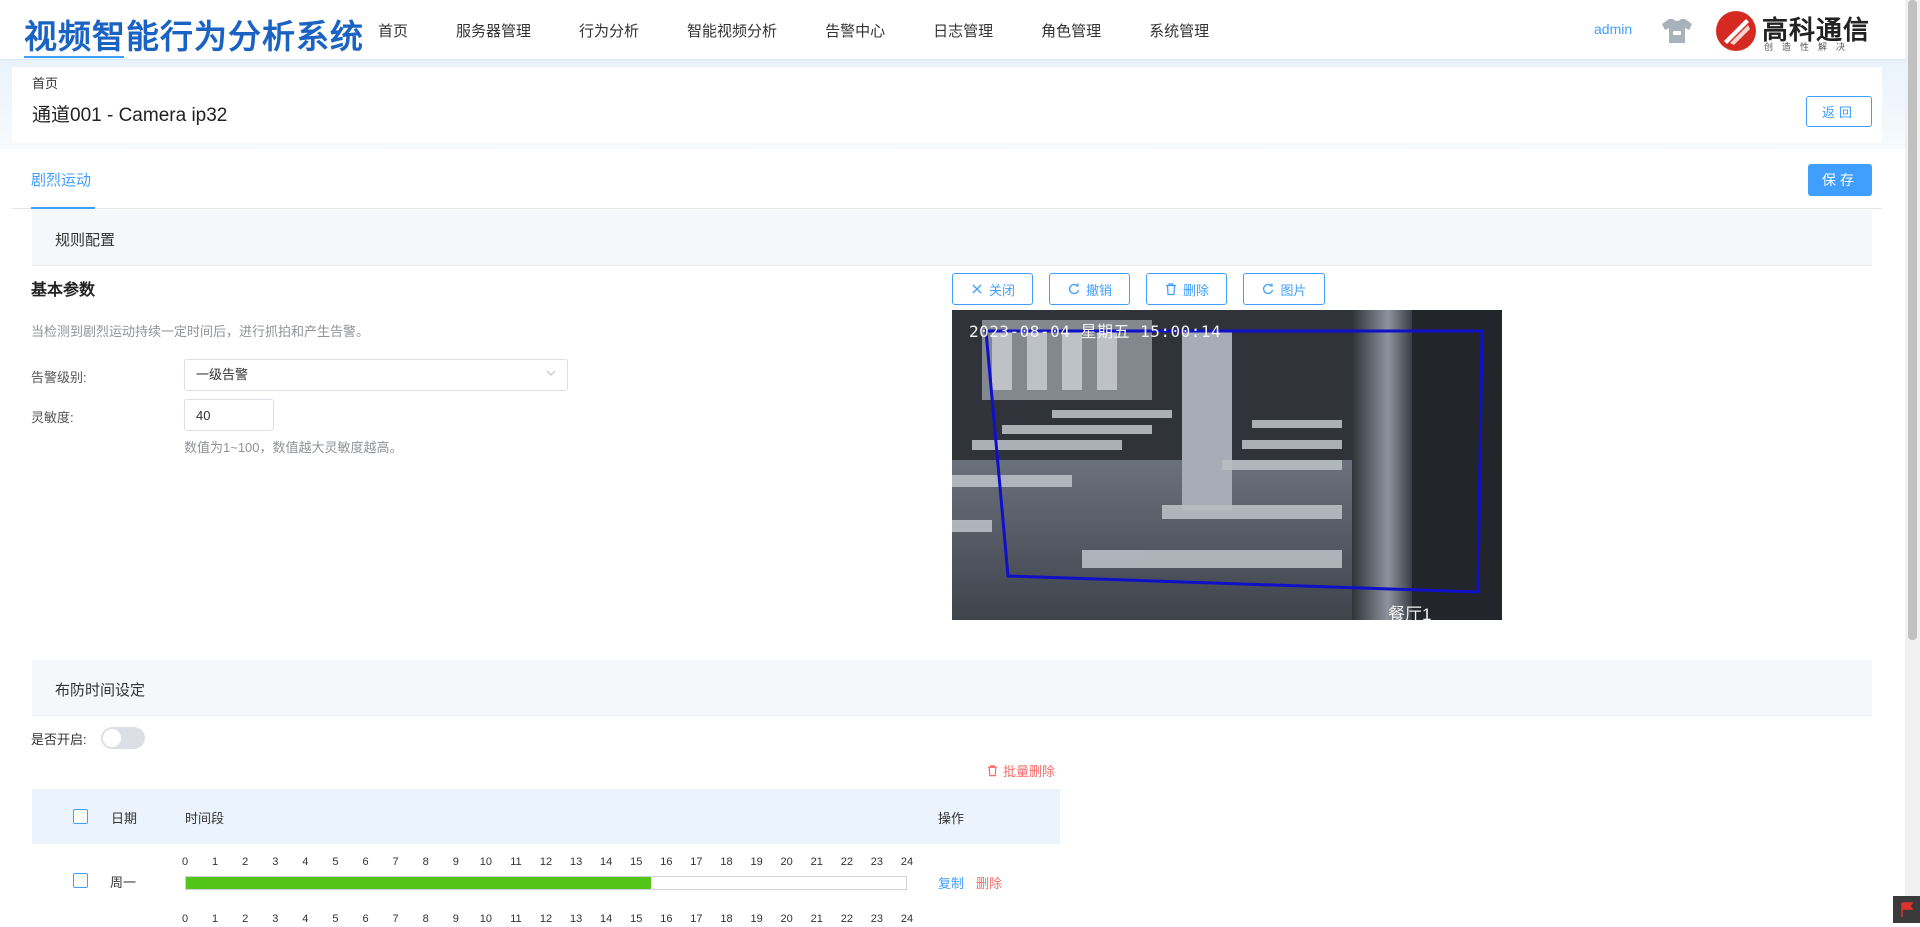 The height and width of the screenshot is (927, 1920). I want to click on camera-timestamp: 2023-08-04 星期五 15:00:14, so click(1095, 331).